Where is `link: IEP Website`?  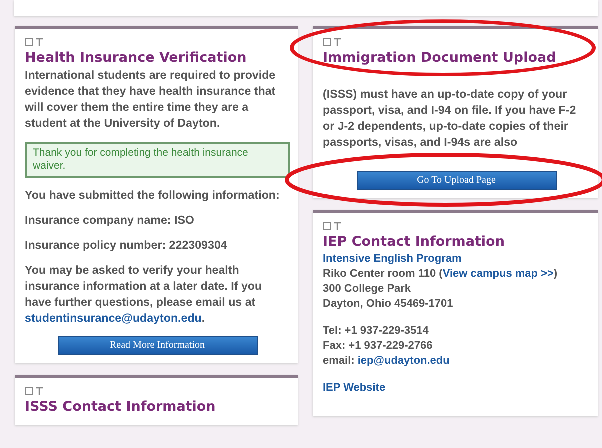
link: IEP Website is located at coordinates (354, 388).